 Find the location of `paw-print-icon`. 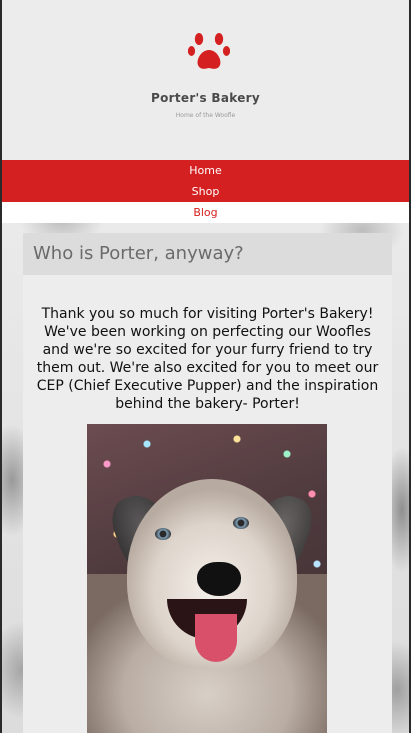

paw-print-icon is located at coordinates (209, 51).